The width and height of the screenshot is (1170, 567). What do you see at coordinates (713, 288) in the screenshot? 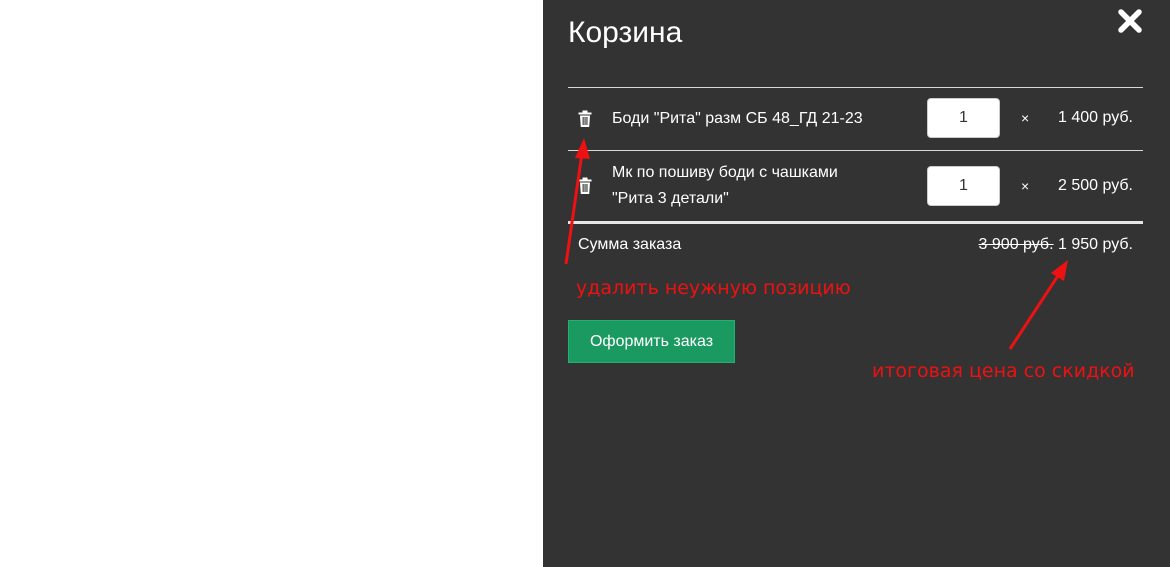
I see `delete-hint-annotation: удалить неужную позицию` at bounding box center [713, 288].